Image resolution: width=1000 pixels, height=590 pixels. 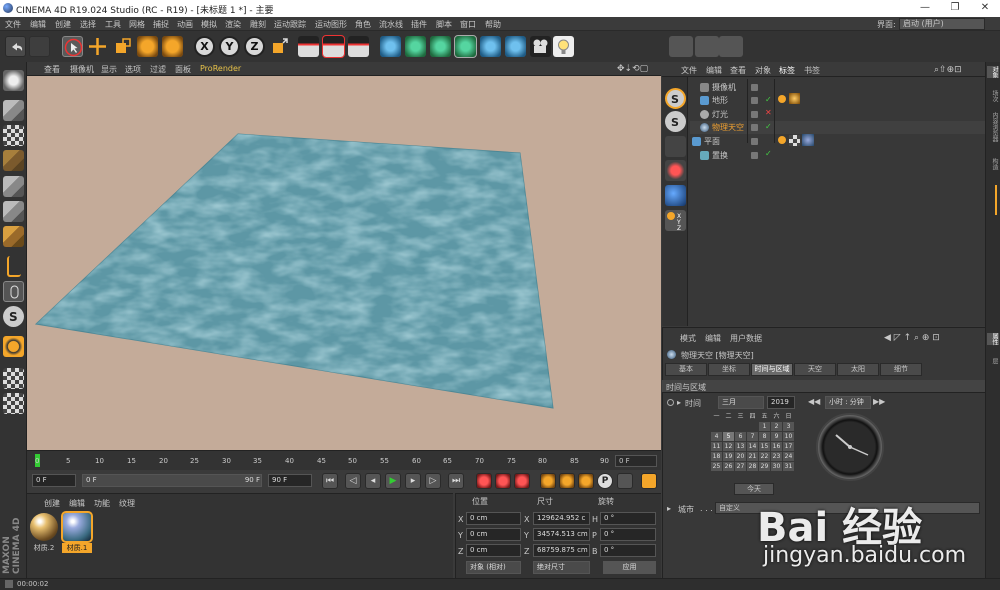 I want to click on key-scale-icon, so click(x=567, y=481).